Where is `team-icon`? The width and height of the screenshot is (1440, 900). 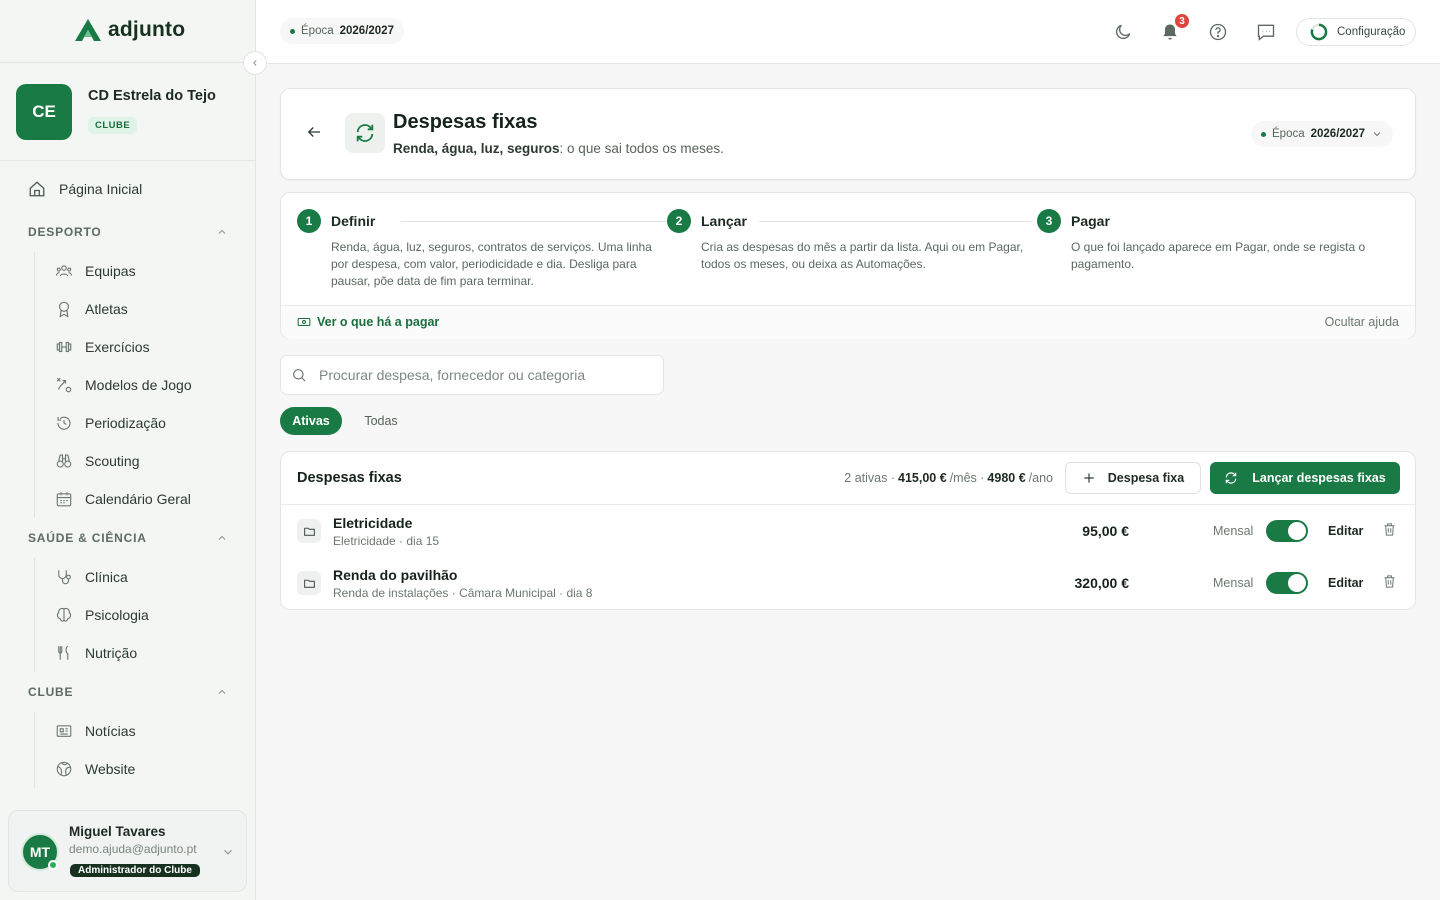 team-icon is located at coordinates (64, 271).